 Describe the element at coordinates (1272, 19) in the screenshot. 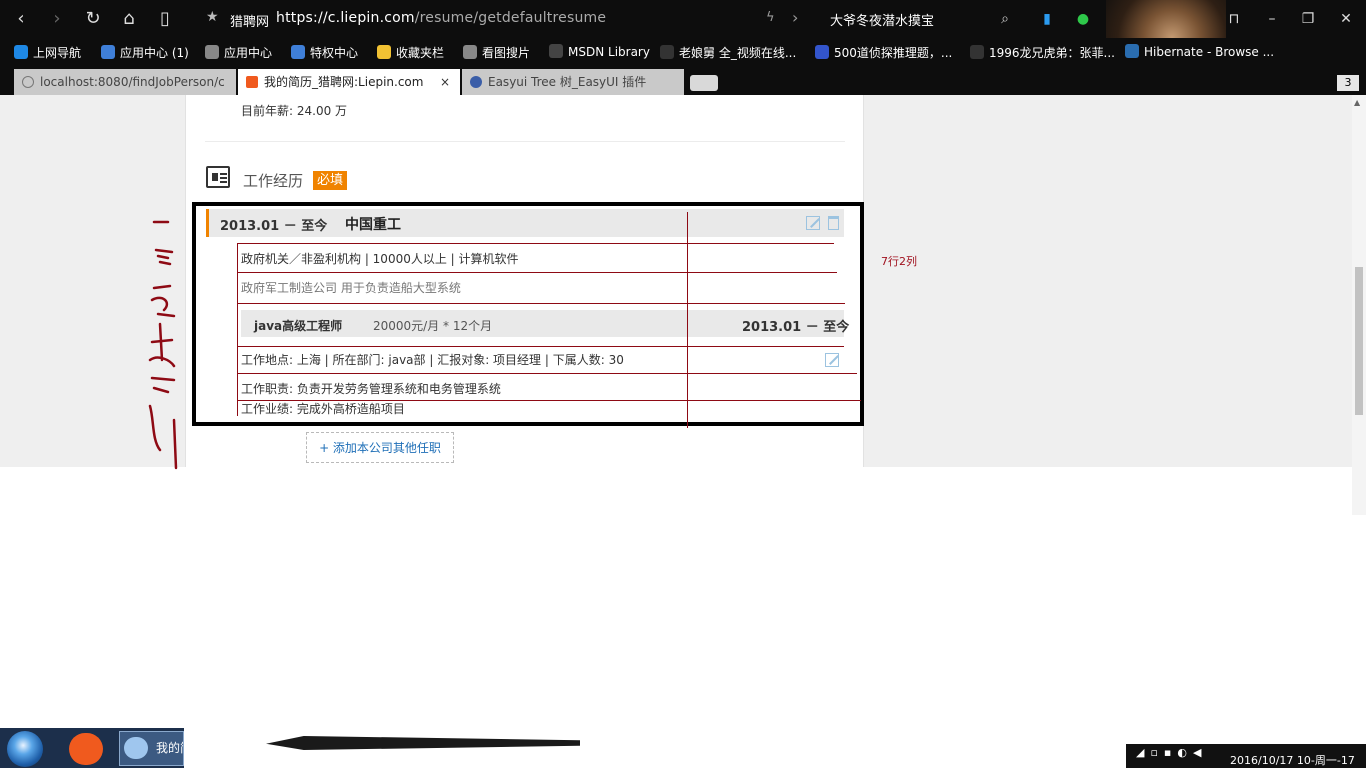

I see `minimize-icon: –` at that location.